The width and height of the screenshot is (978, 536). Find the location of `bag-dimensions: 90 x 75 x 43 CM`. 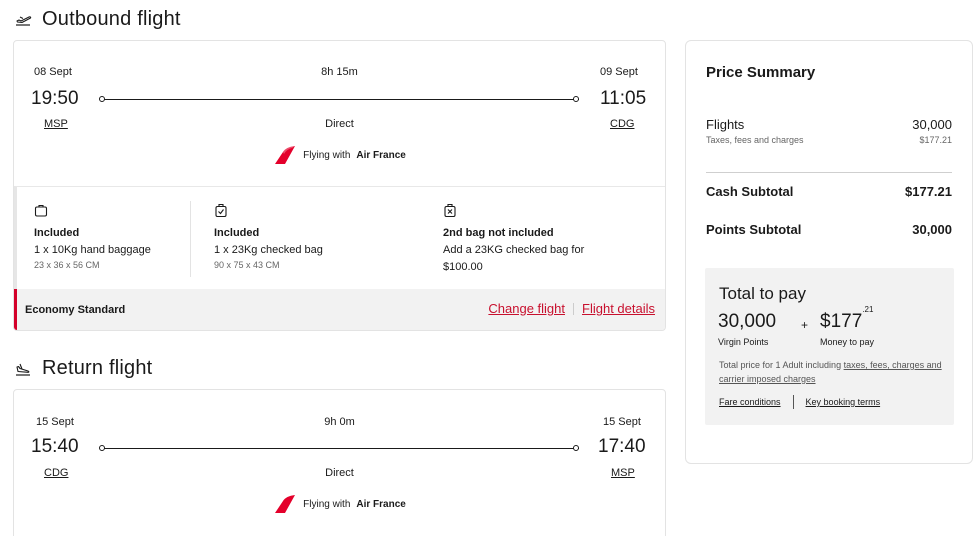

bag-dimensions: 90 x 75 x 43 CM is located at coordinates (247, 265).